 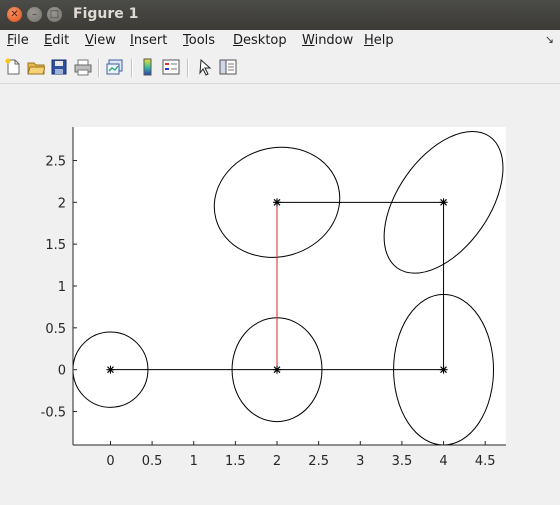 What do you see at coordinates (83, 67) in the screenshot?
I see `print-icon` at bounding box center [83, 67].